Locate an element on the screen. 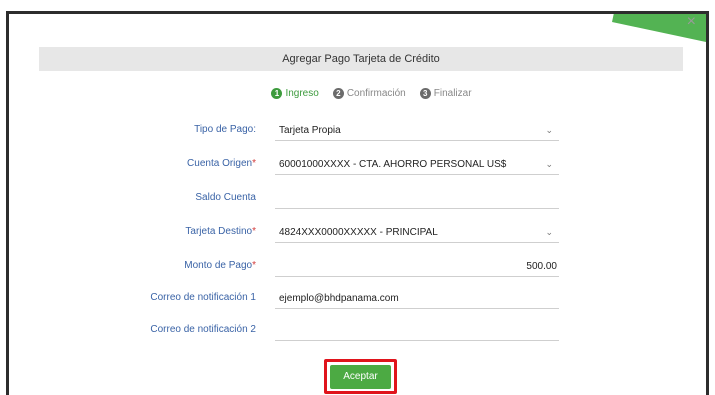  monto-pago-input: 500.00 is located at coordinates (417, 266).